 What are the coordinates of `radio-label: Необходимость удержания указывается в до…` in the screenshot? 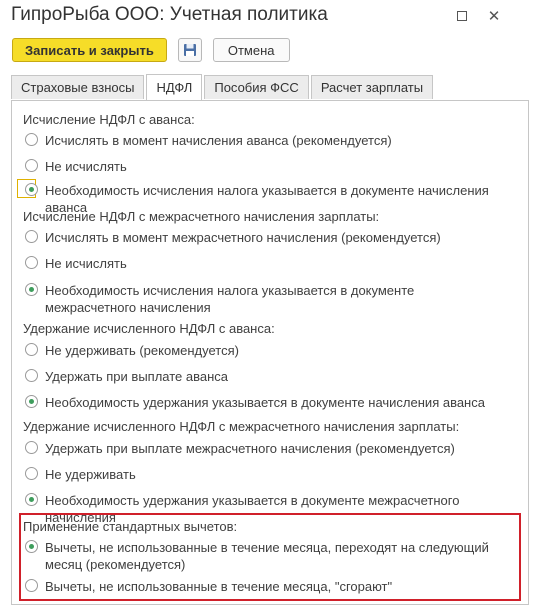 It's located at (265, 402).